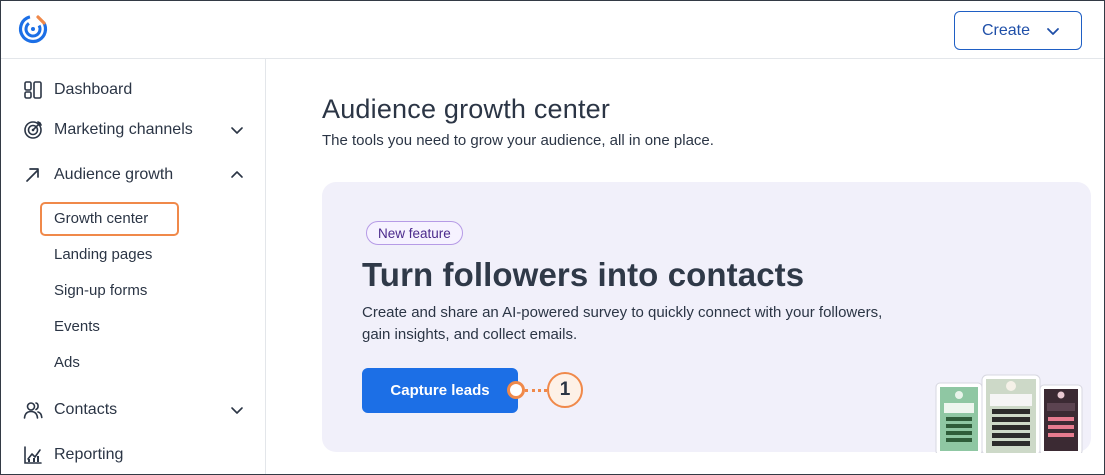 This screenshot has height=475, width=1105. Describe the element at coordinates (33, 29) in the screenshot. I see `logo-icon` at that location.